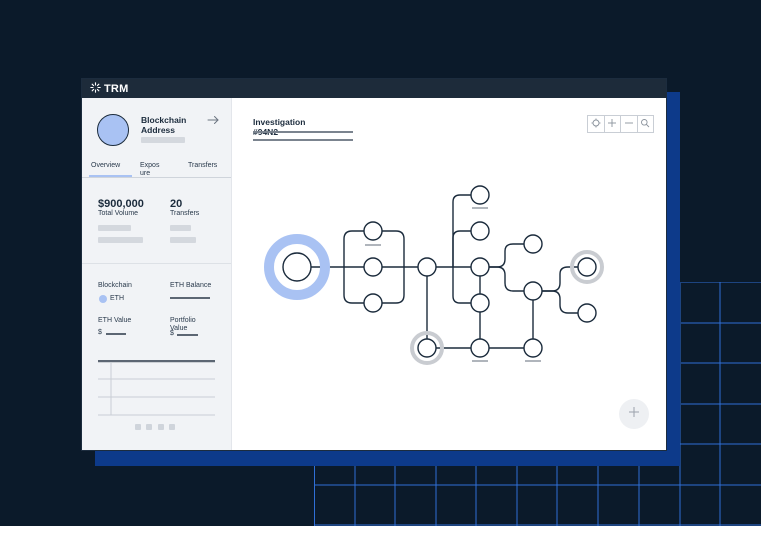 The width and height of the screenshot is (761, 543). What do you see at coordinates (103, 299) in the screenshot?
I see `eth-dot-icon` at bounding box center [103, 299].